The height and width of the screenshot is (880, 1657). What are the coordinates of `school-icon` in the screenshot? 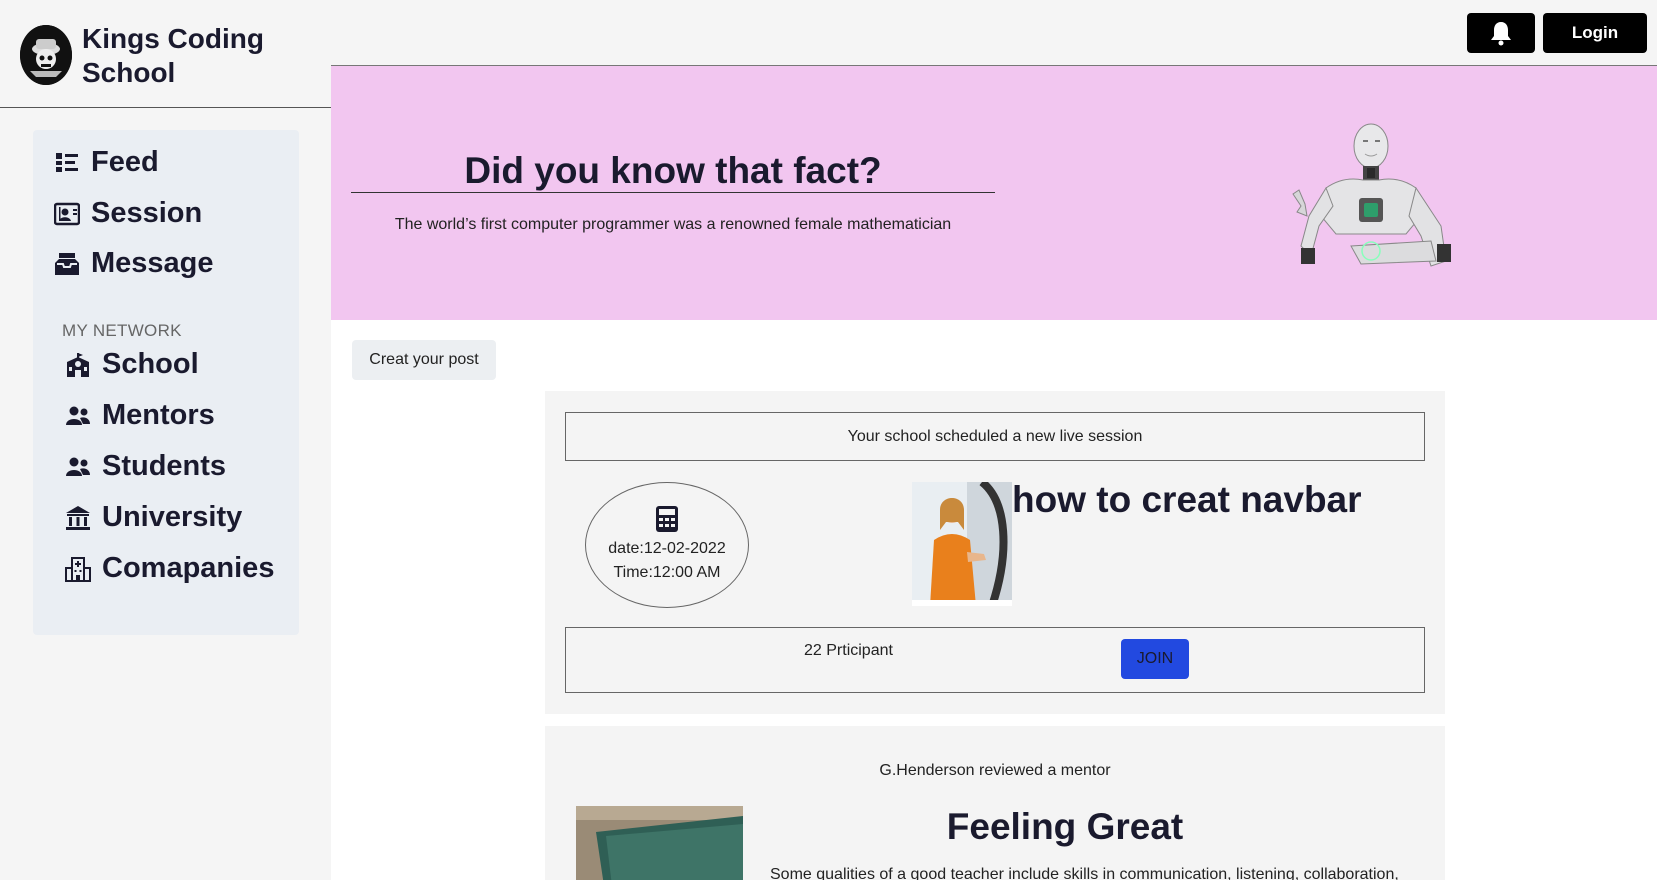 It's located at (78, 365).